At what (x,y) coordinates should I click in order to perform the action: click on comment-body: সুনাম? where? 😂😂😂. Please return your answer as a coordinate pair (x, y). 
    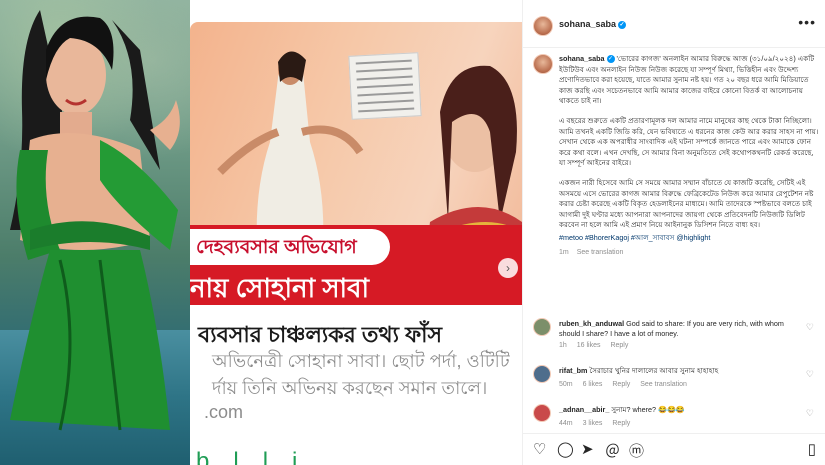
    Looking at the image, I should click on (648, 409).